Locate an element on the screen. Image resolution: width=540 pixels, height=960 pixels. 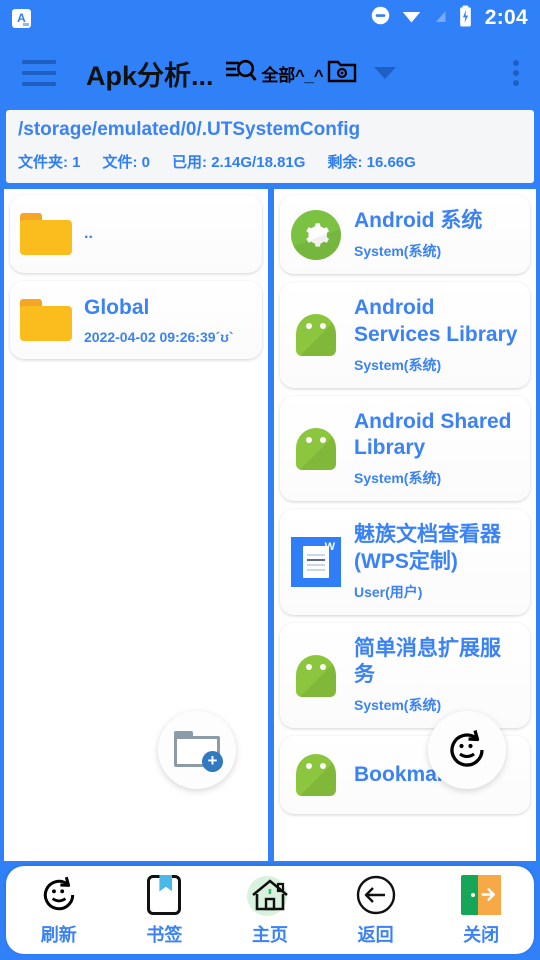
bottom-navigation: 刷新 书签 主页 返回 关闭 is located at coordinates (270, 910).